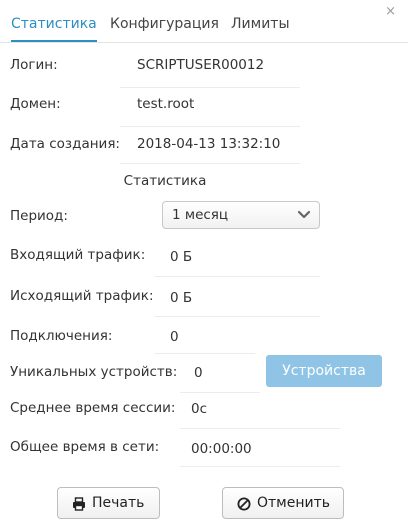 Image resolution: width=408 pixels, height=524 pixels. Describe the element at coordinates (181, 257) in the screenshot. I see `incoming-traffic-value: 0 Б` at that location.